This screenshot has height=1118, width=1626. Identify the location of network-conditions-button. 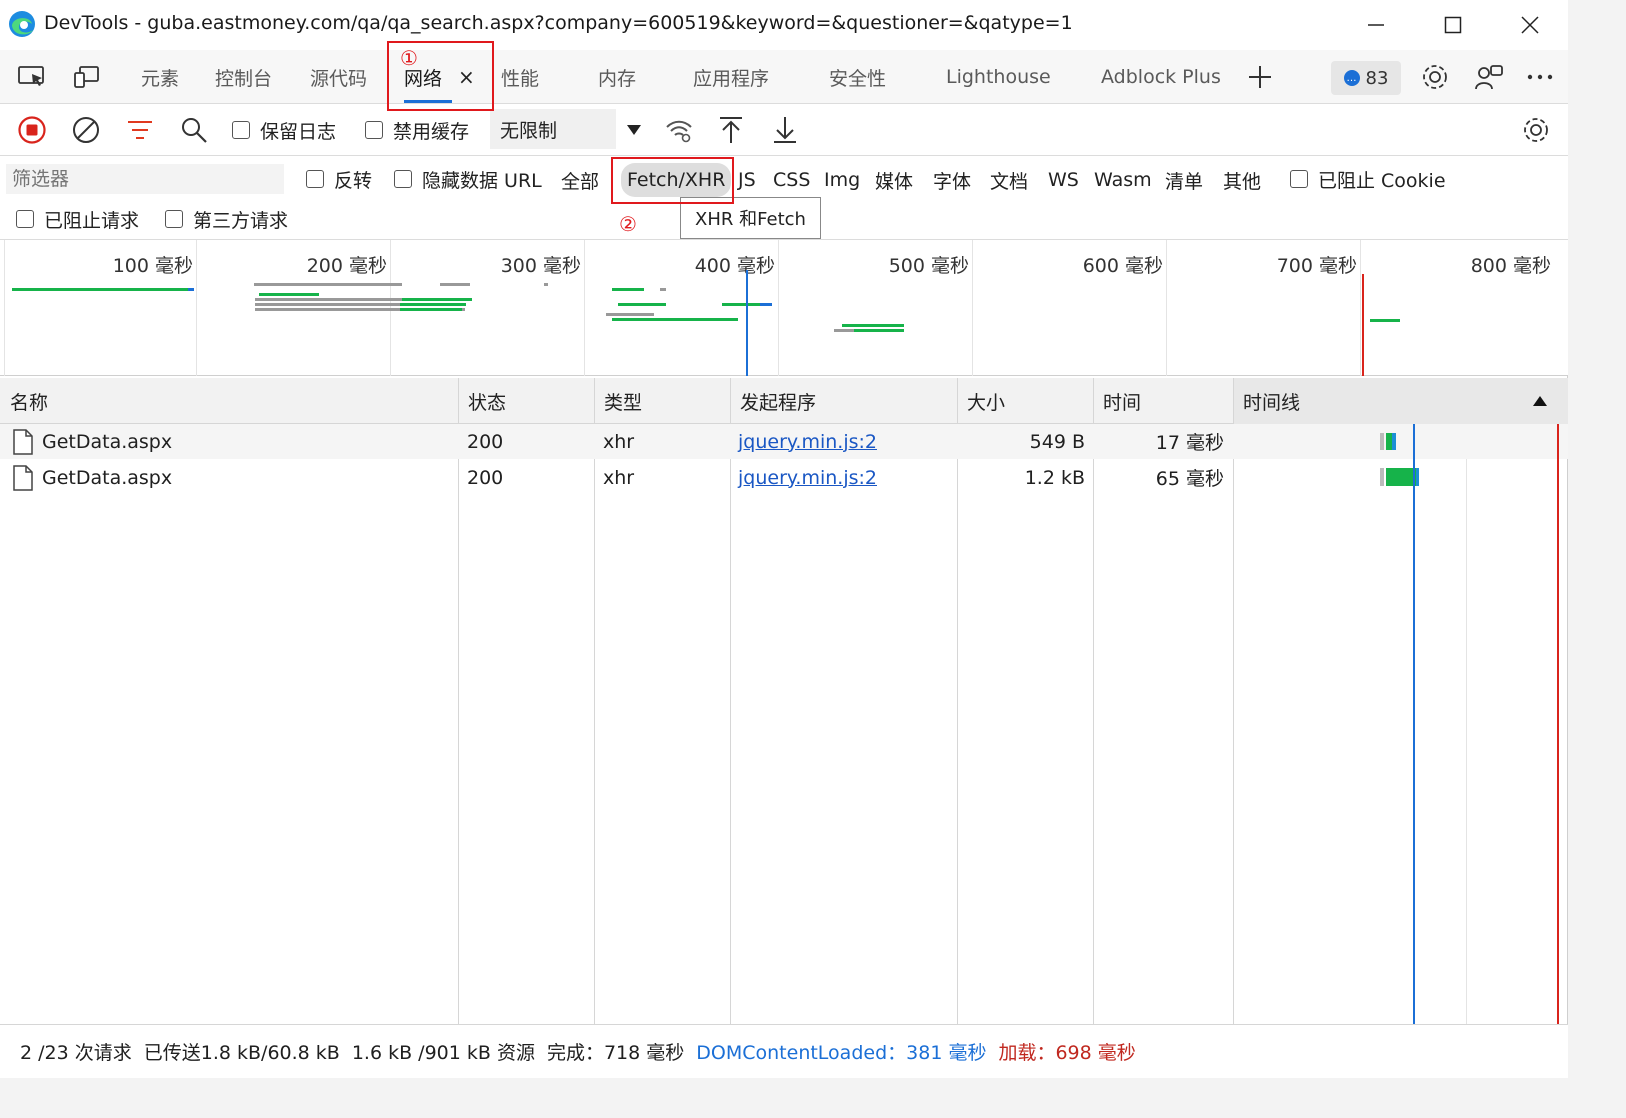
(679, 130).